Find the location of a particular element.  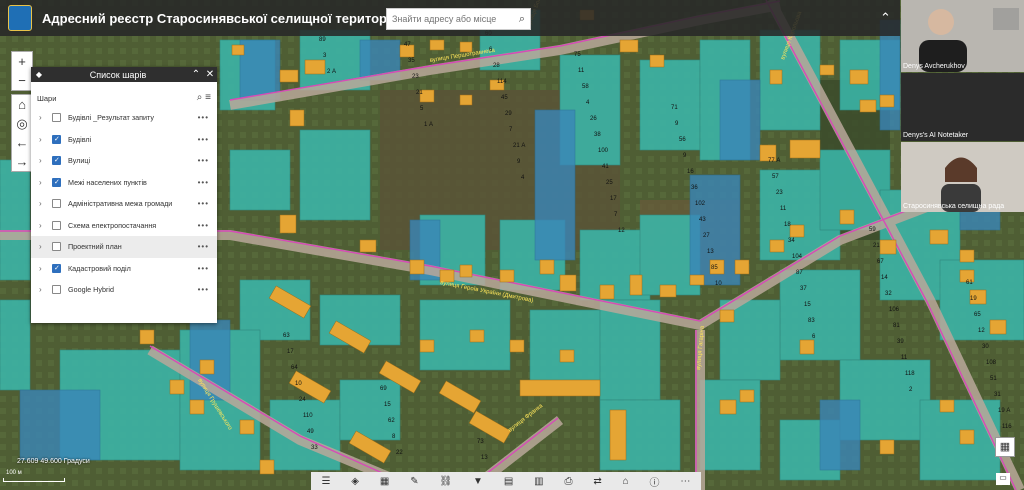

header-menu-icon: ⌃ is located at coordinates (885, 18).